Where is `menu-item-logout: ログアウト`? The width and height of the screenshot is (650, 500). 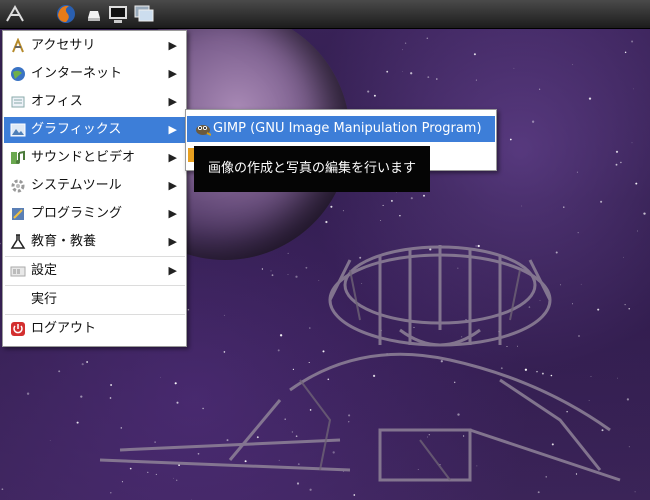 menu-item-logout: ログアウト is located at coordinates (94, 329).